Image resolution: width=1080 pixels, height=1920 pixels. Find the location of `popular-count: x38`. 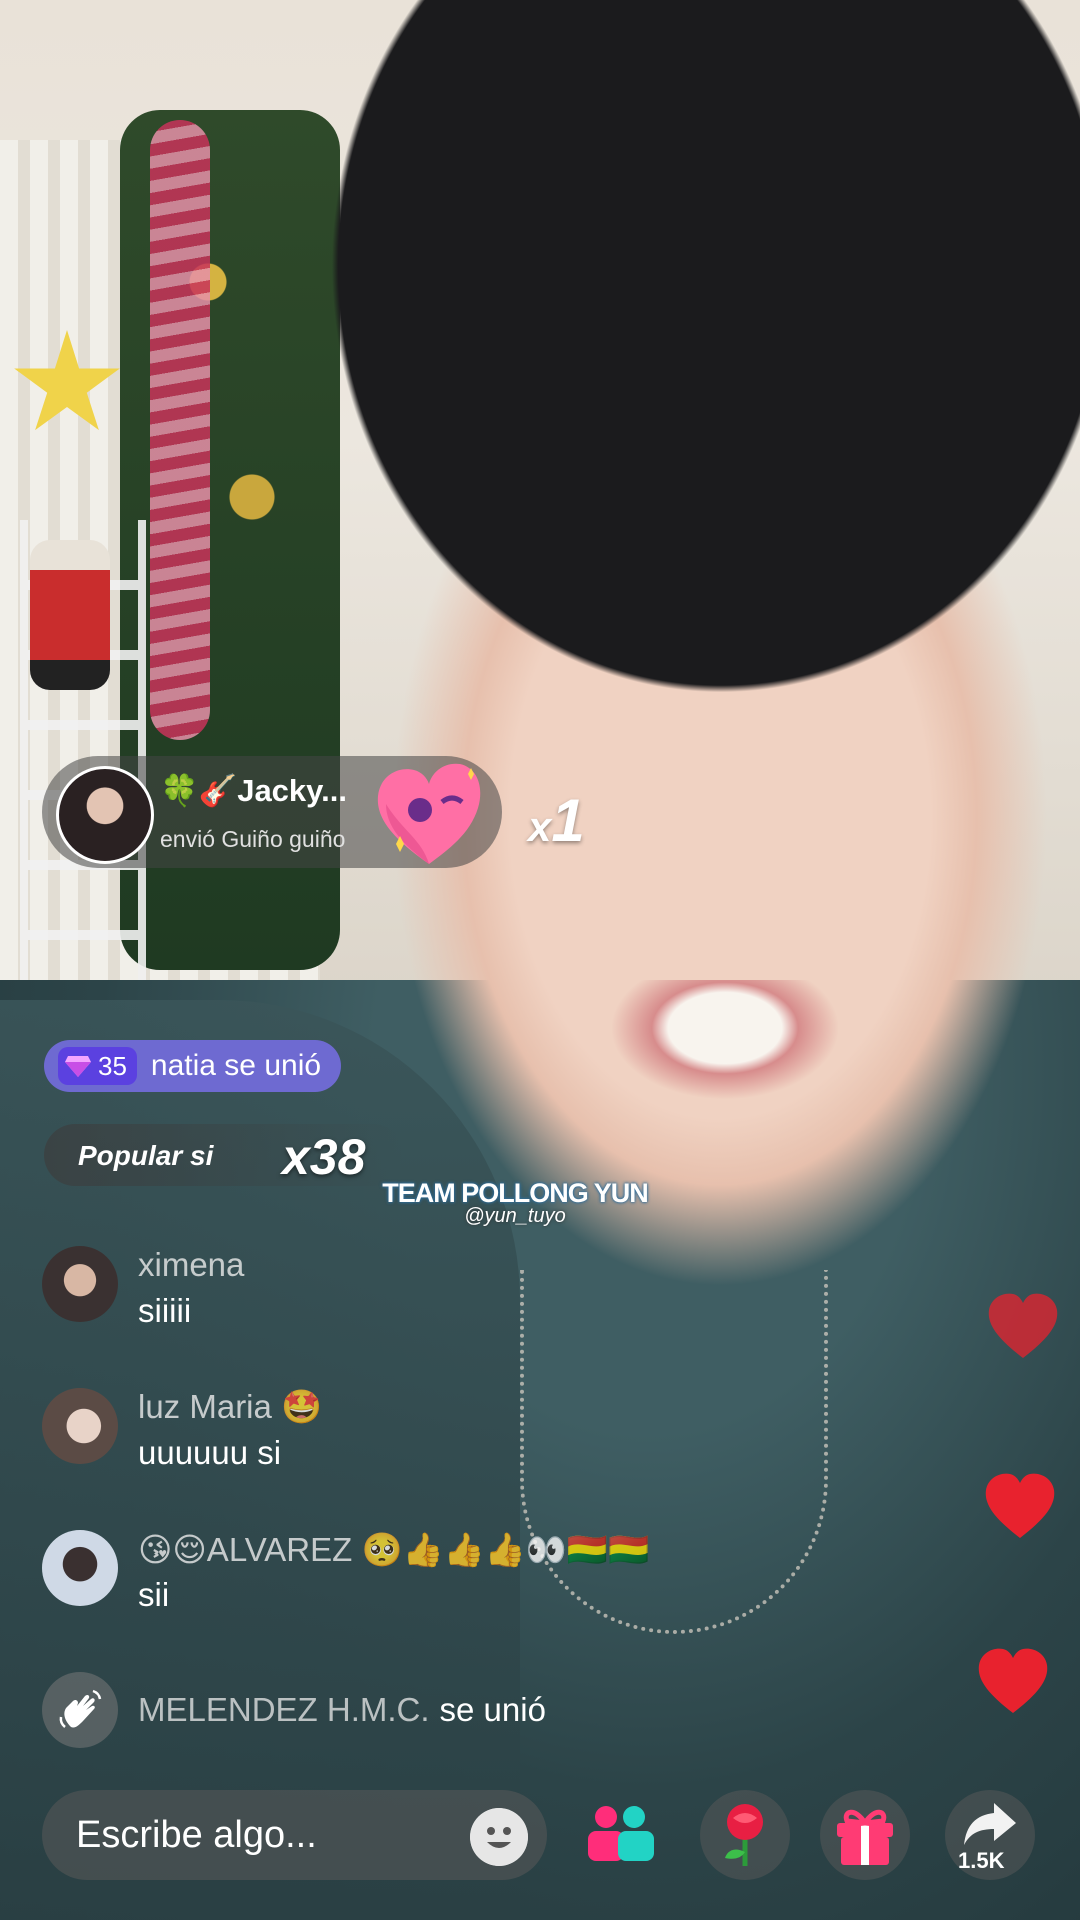

popular-count: x38 is located at coordinates (324, 1157).